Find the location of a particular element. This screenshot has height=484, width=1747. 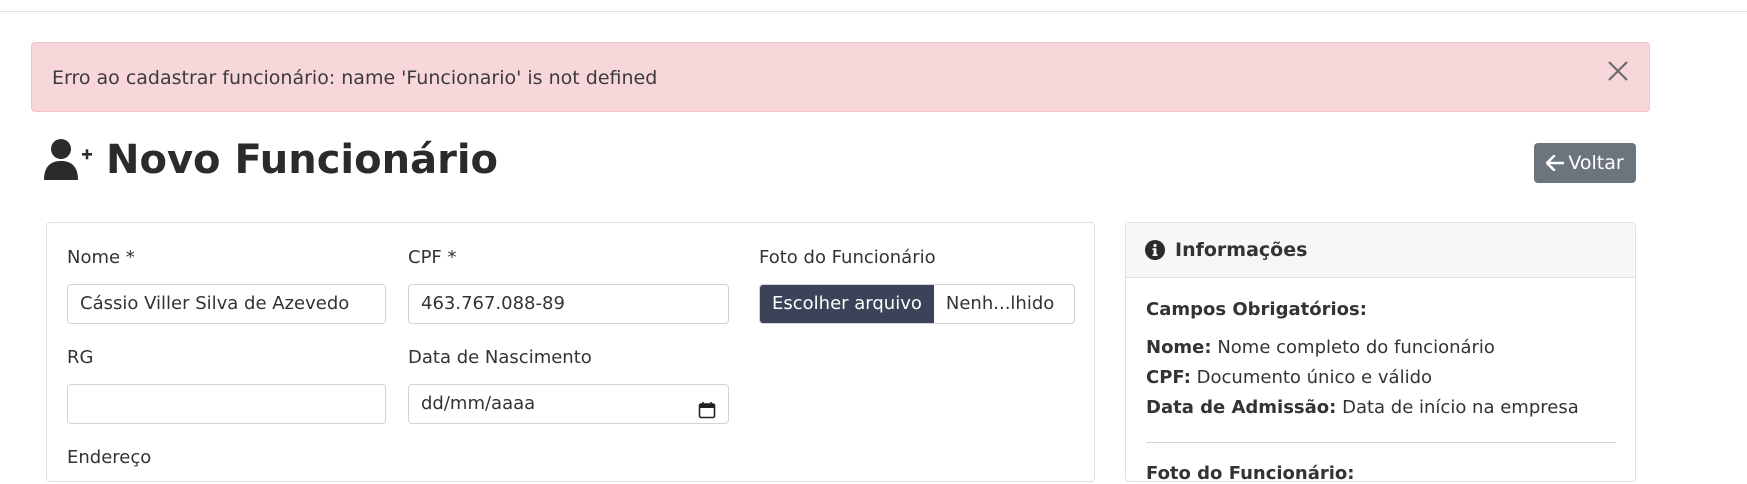

info-panel-title: Informações is located at coordinates (1241, 250).